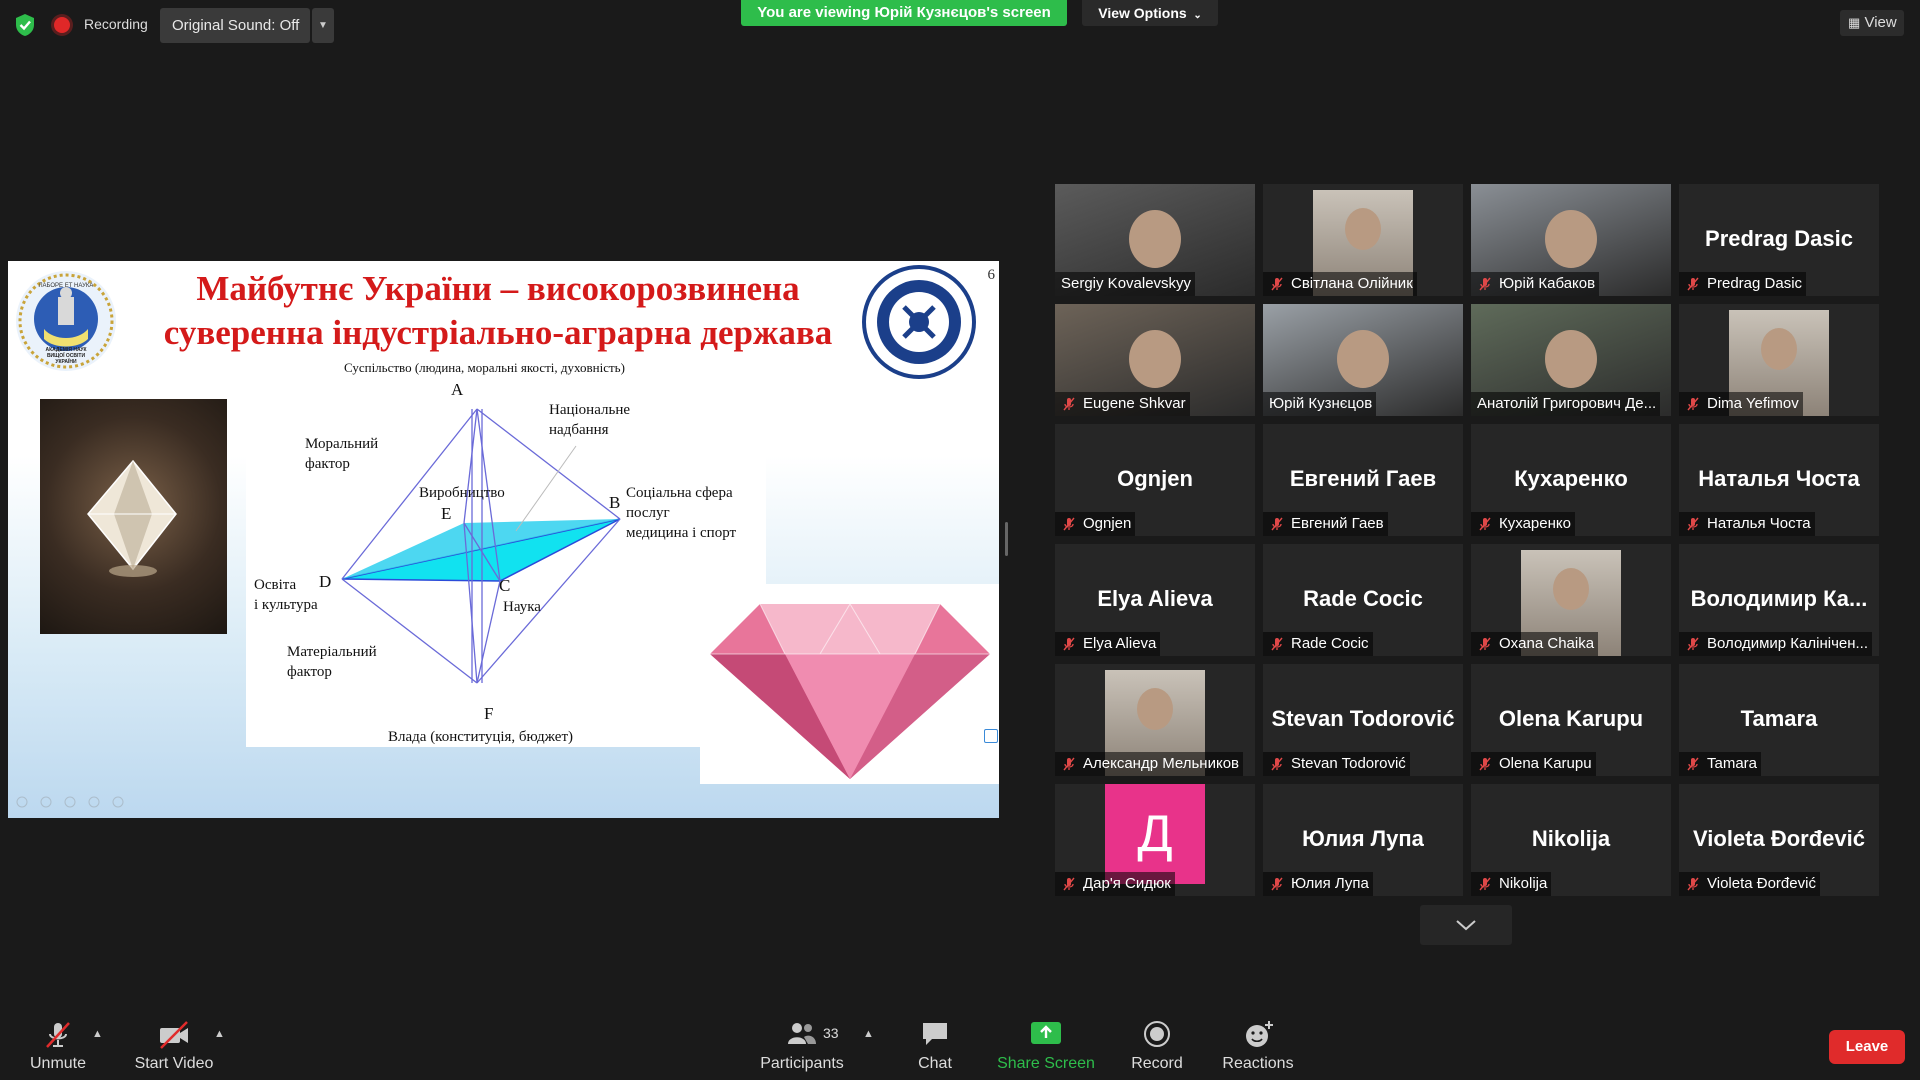 The width and height of the screenshot is (1920, 1080). Describe the element at coordinates (1336, 764) in the screenshot. I see `participant-name-label: Stevan Todorović` at that location.